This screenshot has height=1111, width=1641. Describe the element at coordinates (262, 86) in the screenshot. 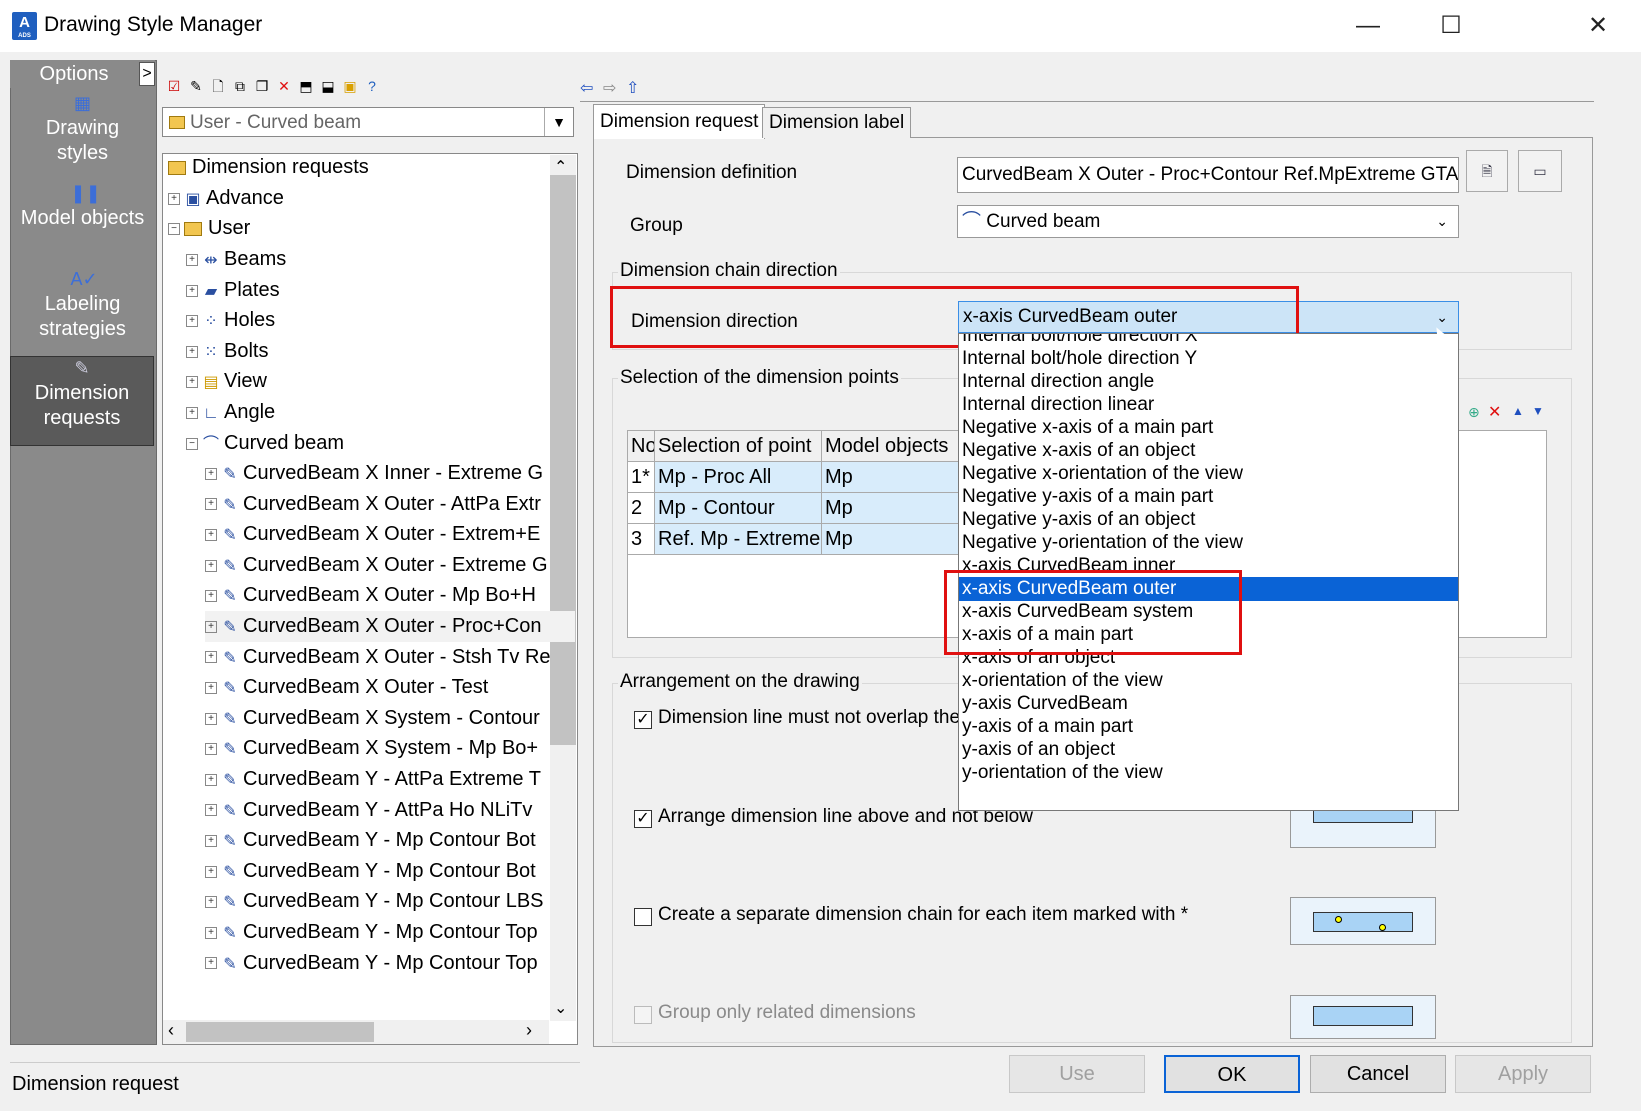

I see `duplicate-icon: ❐` at that location.